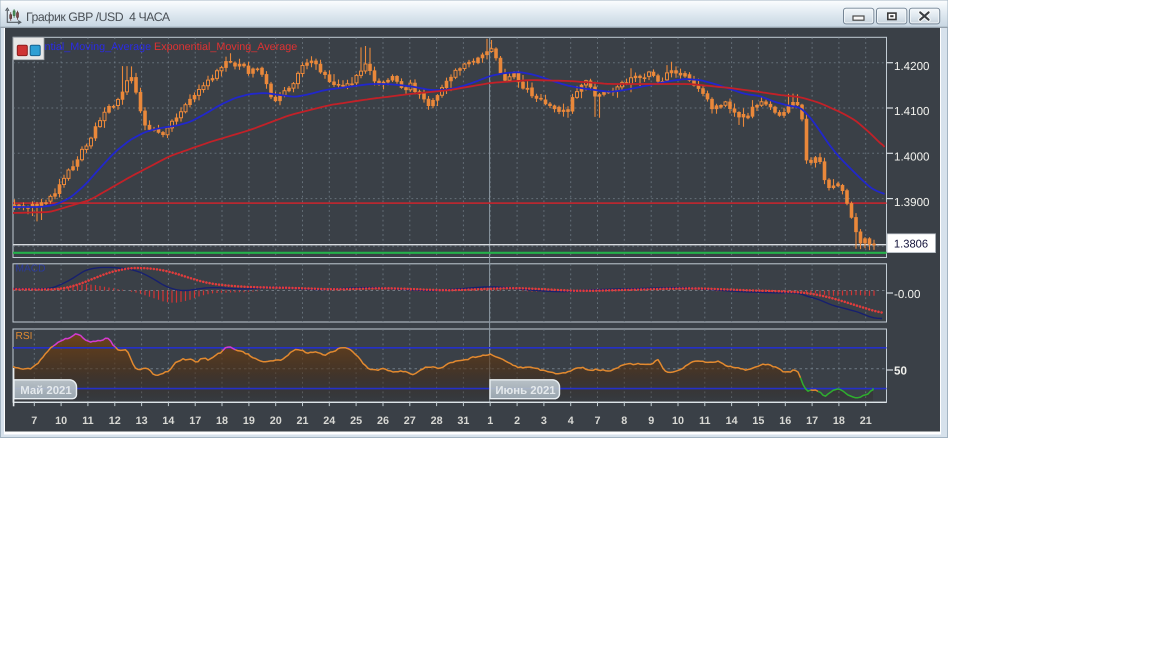 The image size is (1152, 648). I want to click on svg-text: 1.4200, so click(911, 66).